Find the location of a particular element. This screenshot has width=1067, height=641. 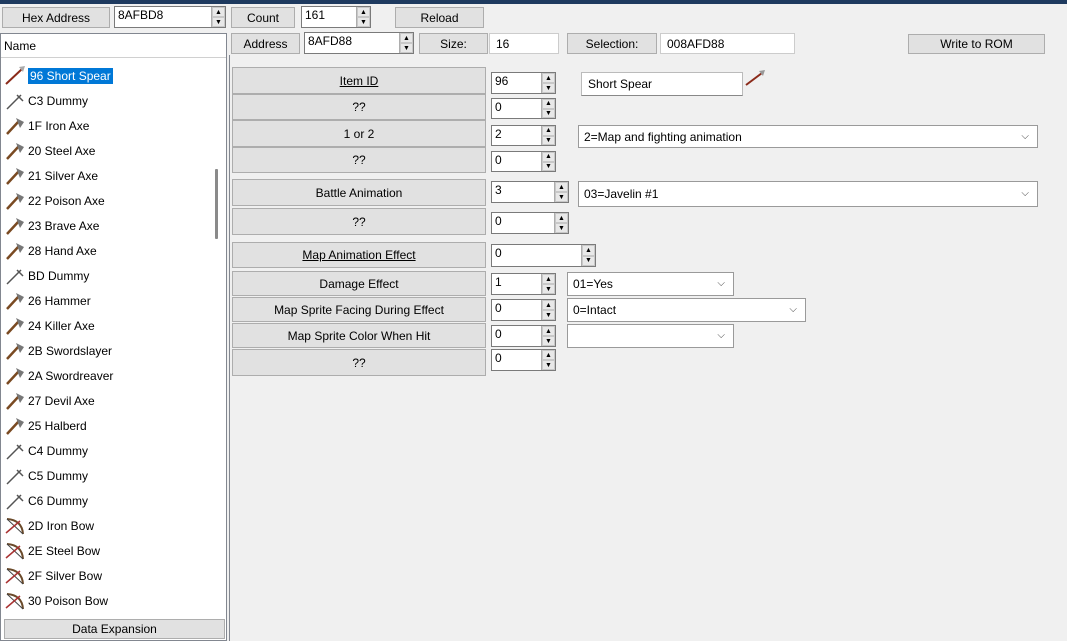

unknown-4-input: 0 ▲ ▼ is located at coordinates (523, 360).